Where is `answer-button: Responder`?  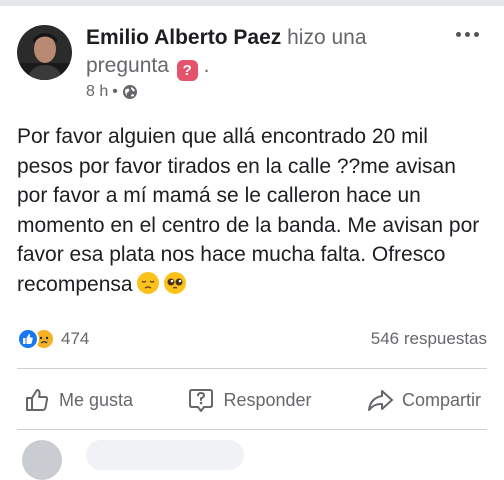 answer-button: Responder is located at coordinates (249, 400).